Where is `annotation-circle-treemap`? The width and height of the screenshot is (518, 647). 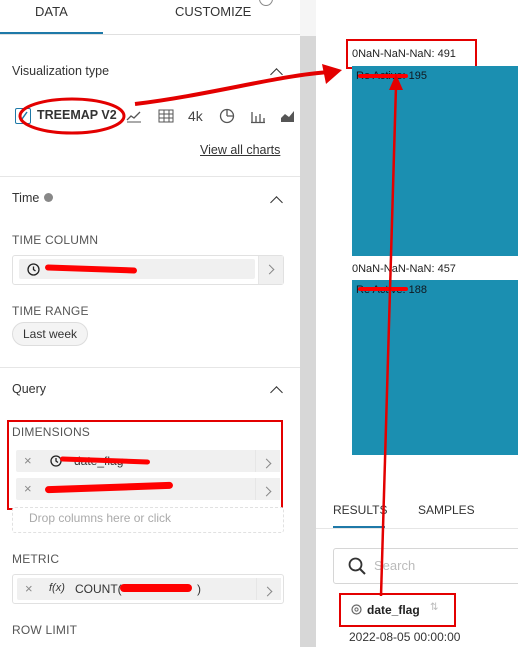
annotation-circle-treemap is located at coordinates (72, 116).